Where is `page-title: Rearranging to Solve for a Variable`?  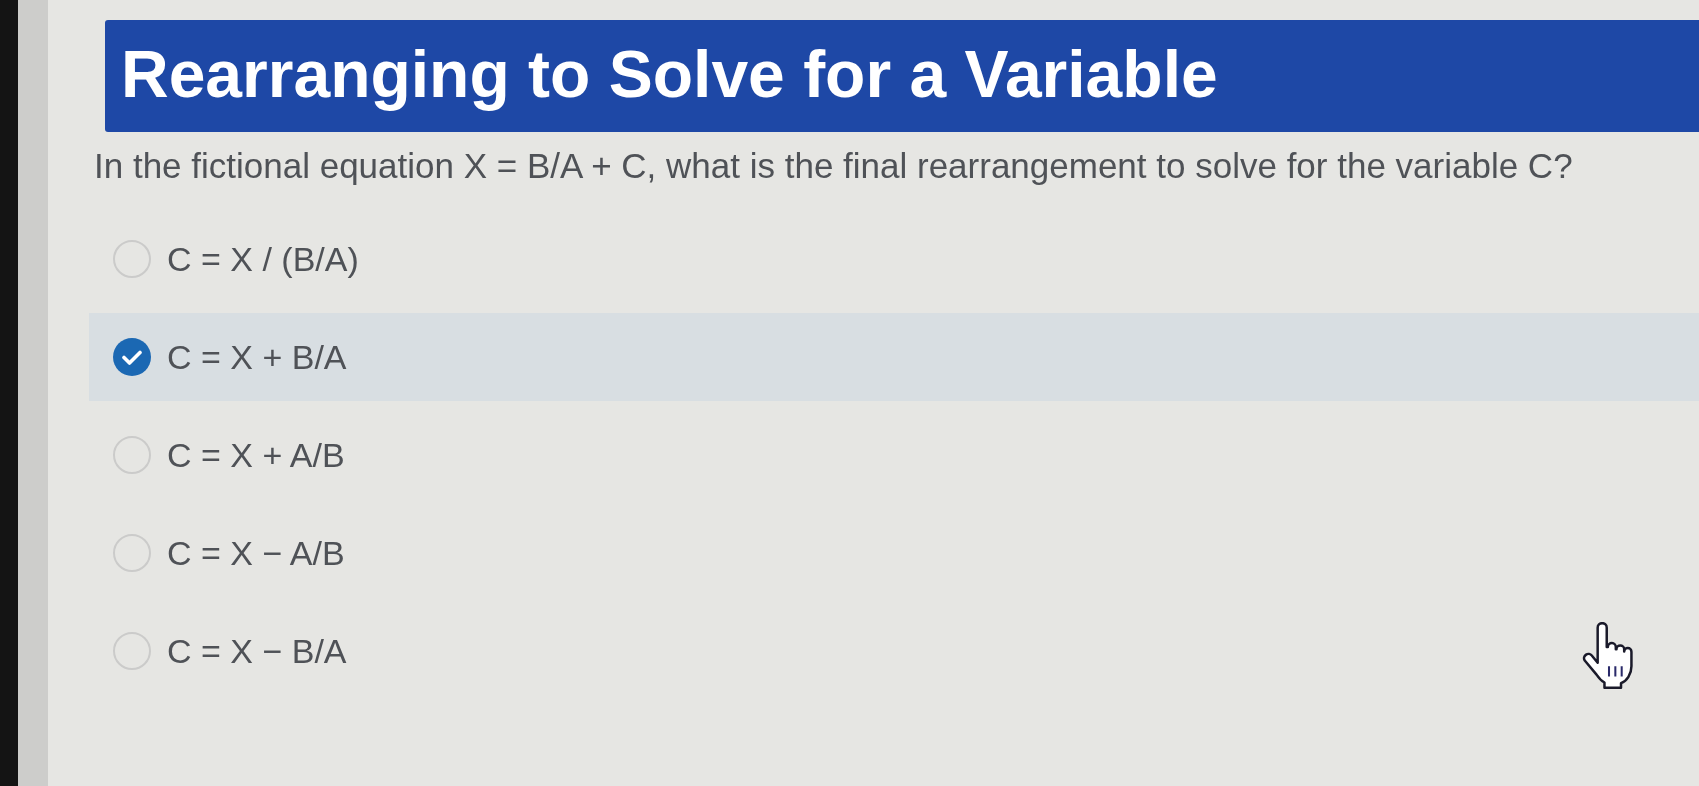 page-title: Rearranging to Solve for a Variable is located at coordinates (669, 76).